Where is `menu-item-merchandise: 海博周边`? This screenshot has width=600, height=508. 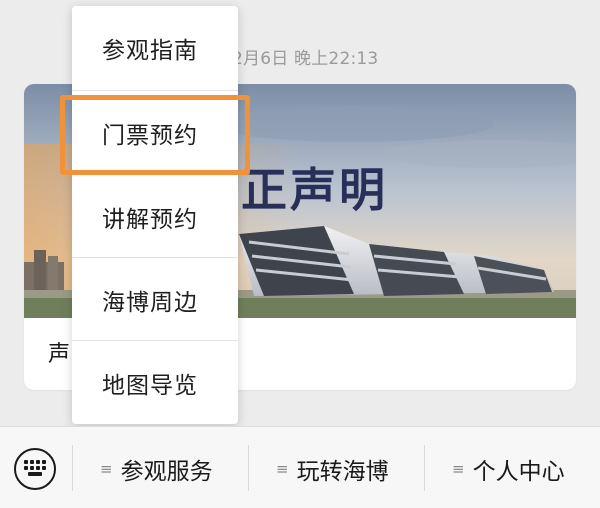 menu-item-merchandise: 海博周边 is located at coordinates (155, 299).